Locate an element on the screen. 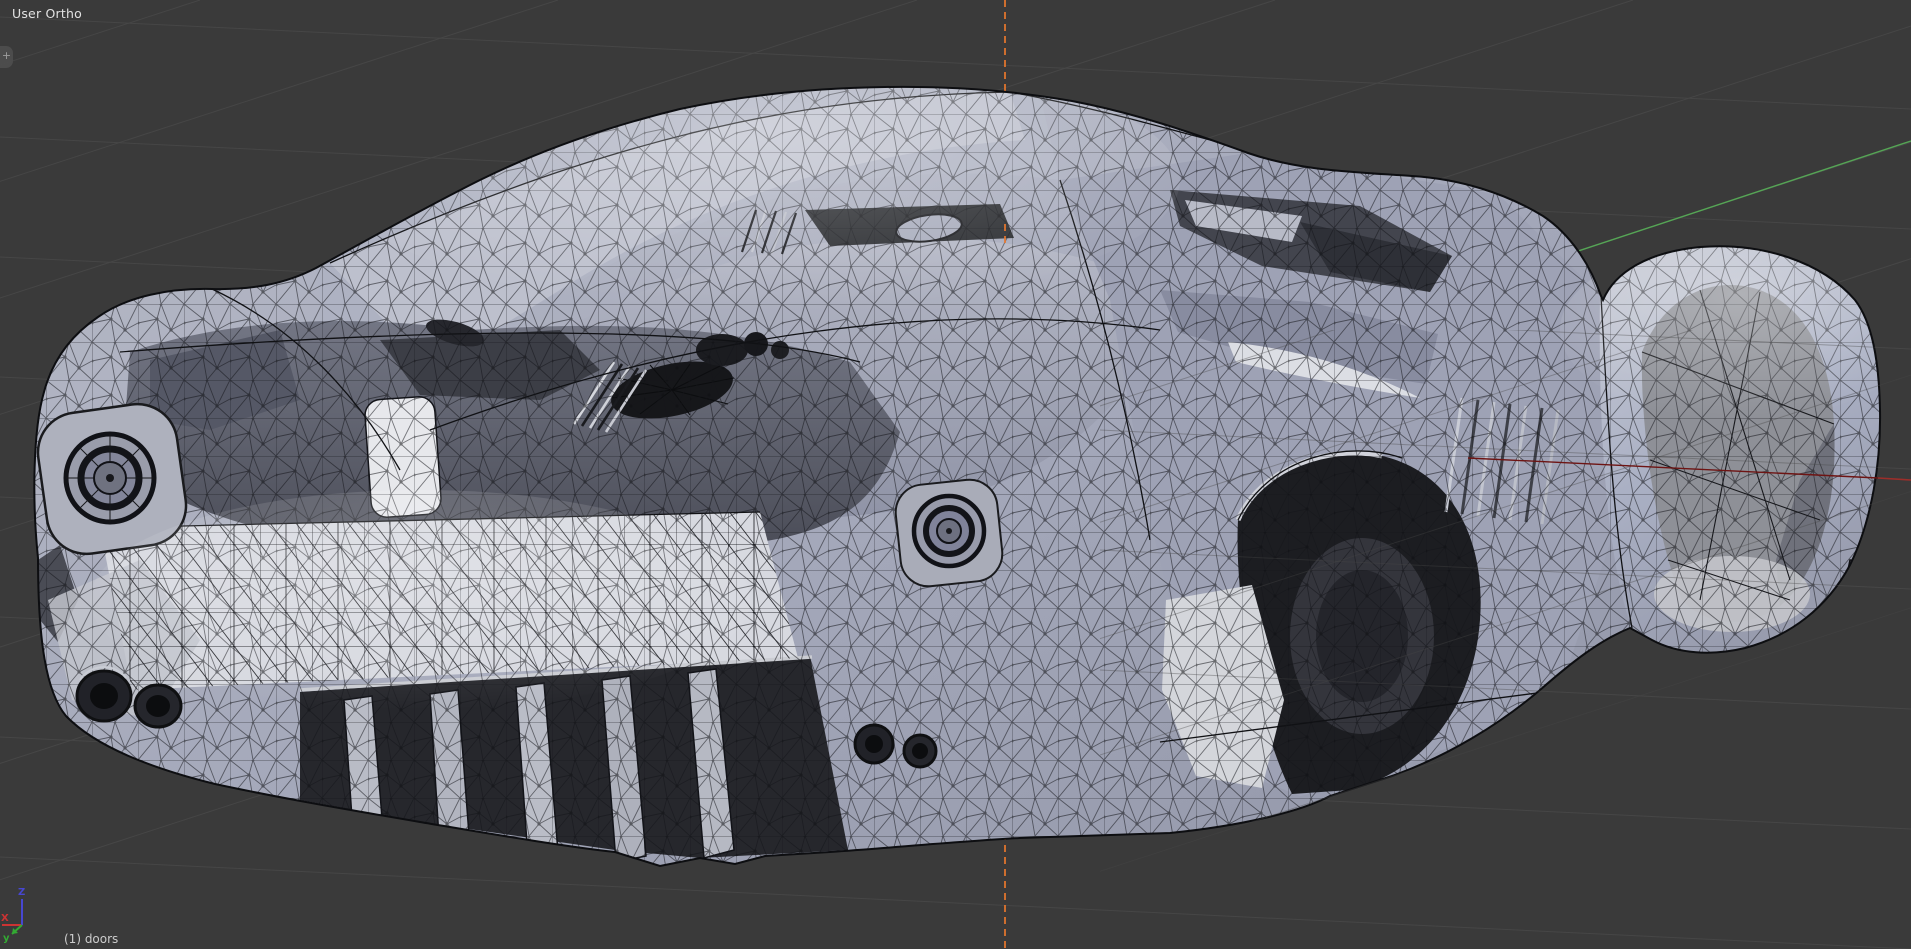 This screenshot has height=949, width=1911. toolshelf-expand-tab: + is located at coordinates (6, 57).